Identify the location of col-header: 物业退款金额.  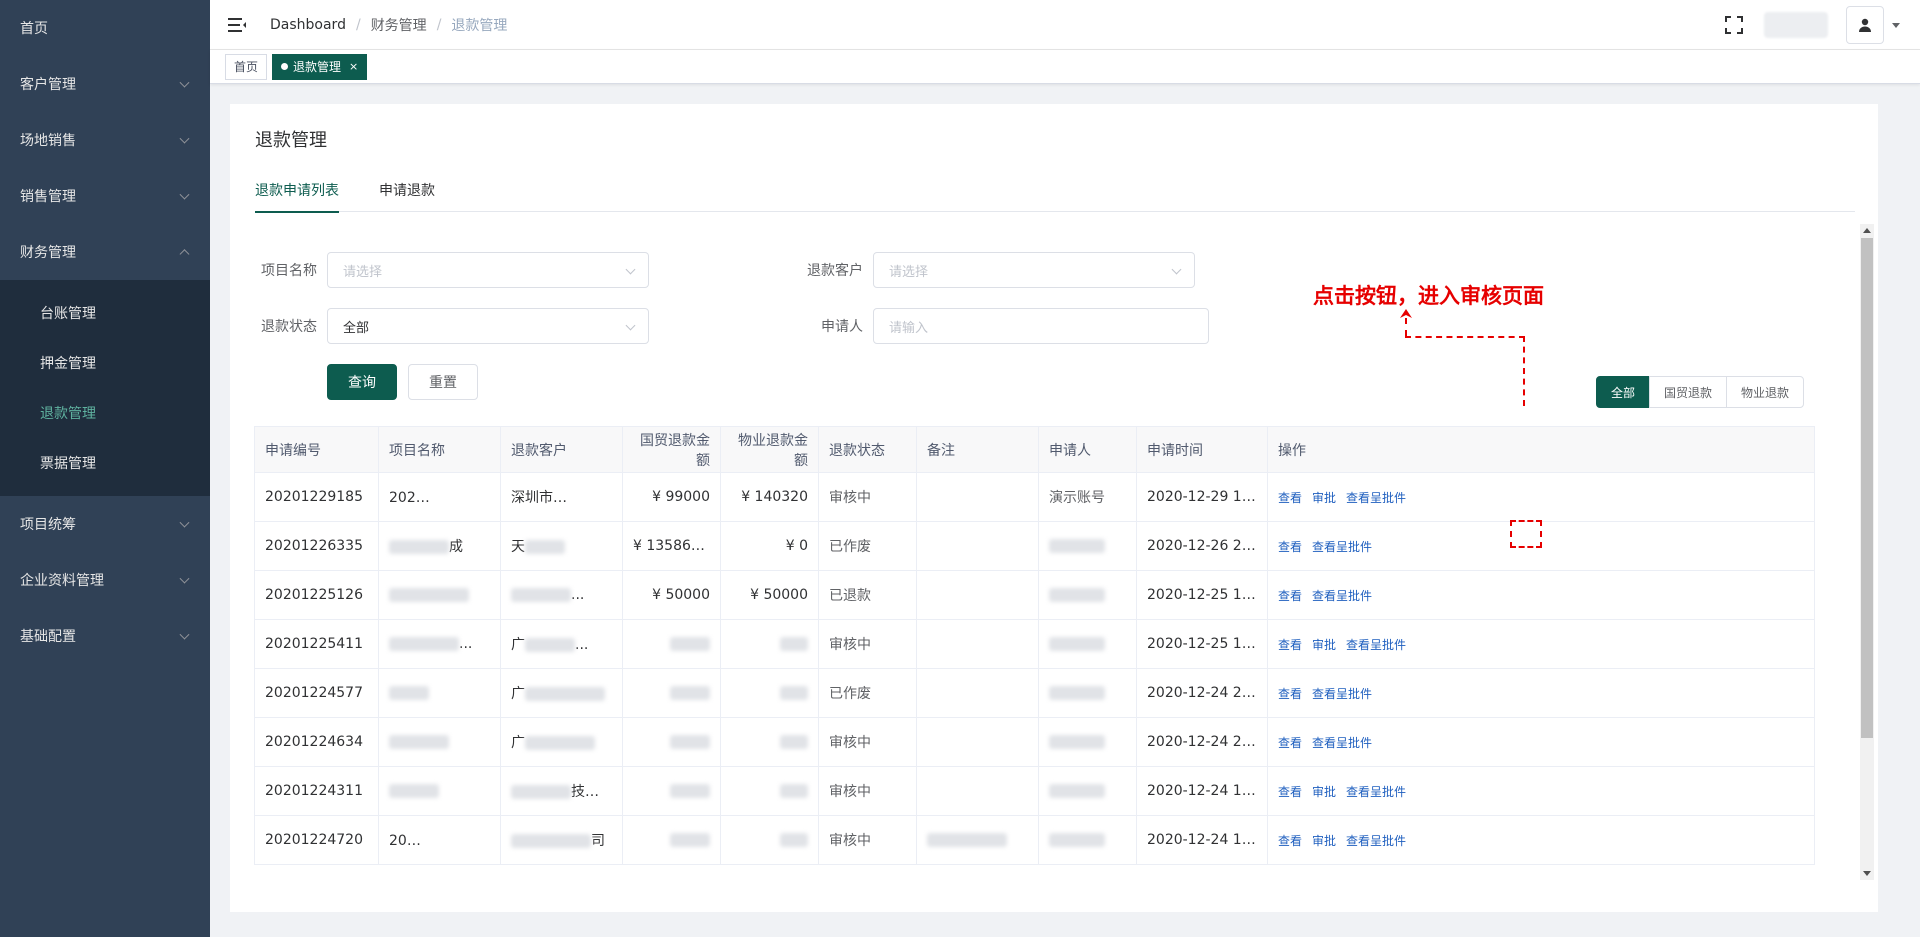
(769, 449).